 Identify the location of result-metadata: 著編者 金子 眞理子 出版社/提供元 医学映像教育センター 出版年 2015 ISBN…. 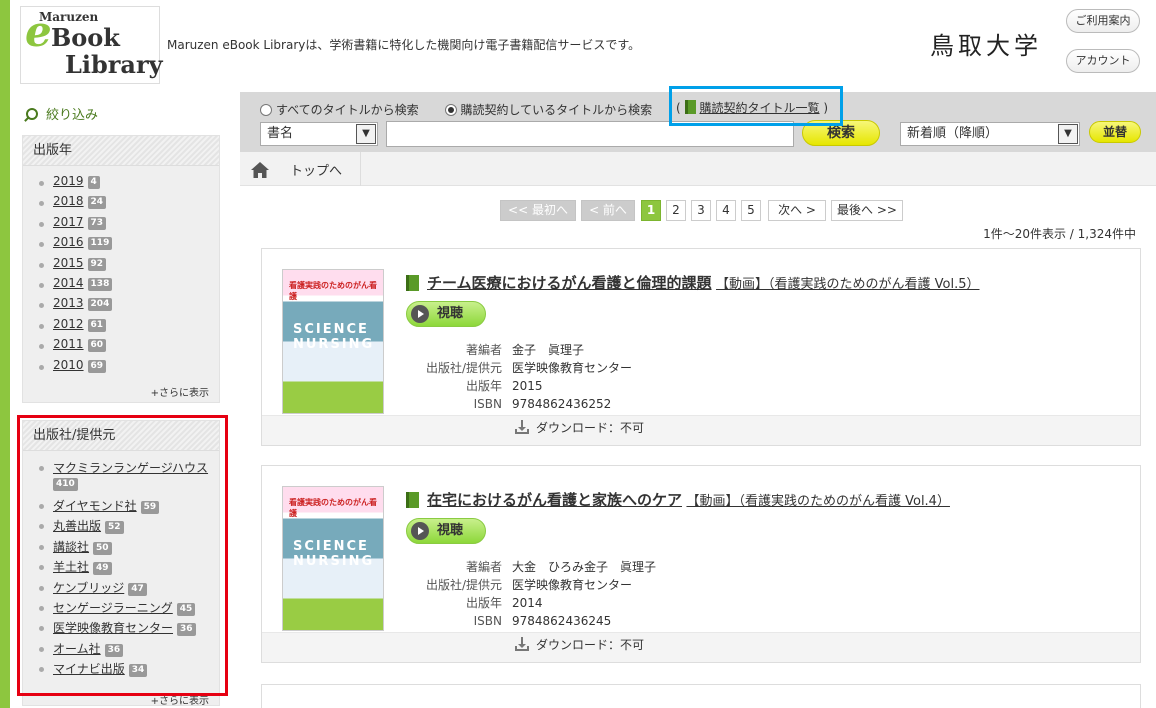
(517, 377).